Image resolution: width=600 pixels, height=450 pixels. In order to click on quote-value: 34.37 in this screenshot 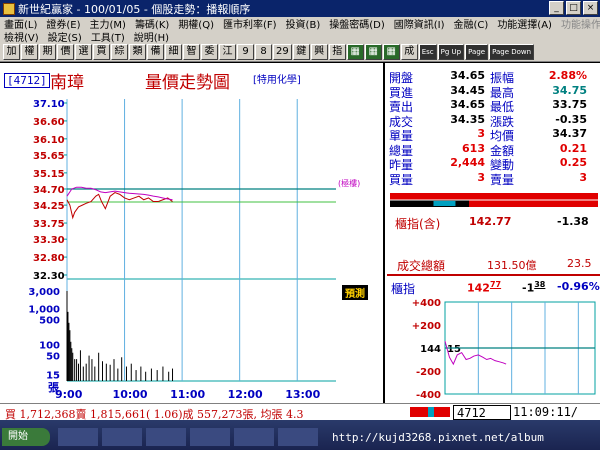, I will do `click(569, 133)`.